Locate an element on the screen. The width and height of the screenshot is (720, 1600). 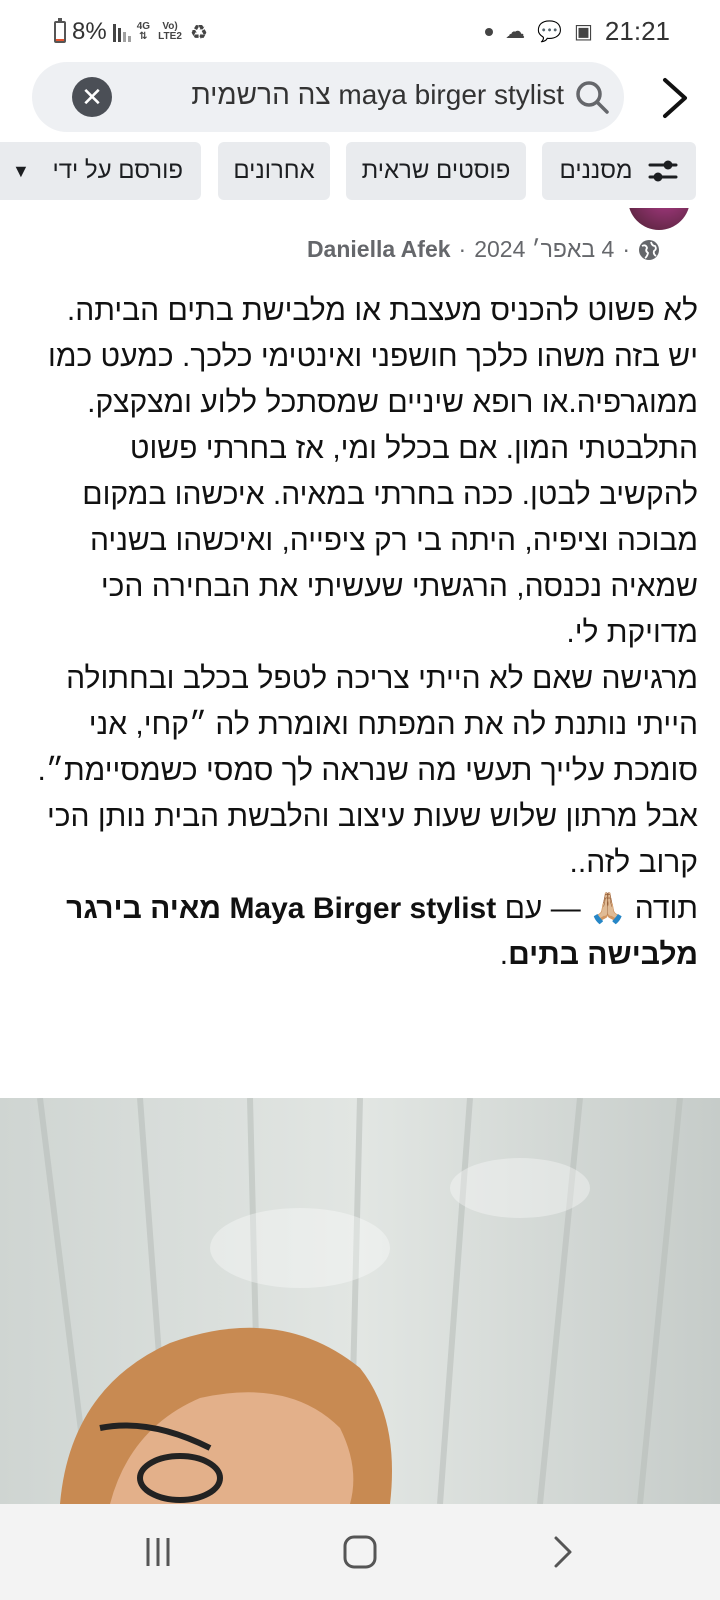
navigation-bar is located at coordinates (360, 1552).